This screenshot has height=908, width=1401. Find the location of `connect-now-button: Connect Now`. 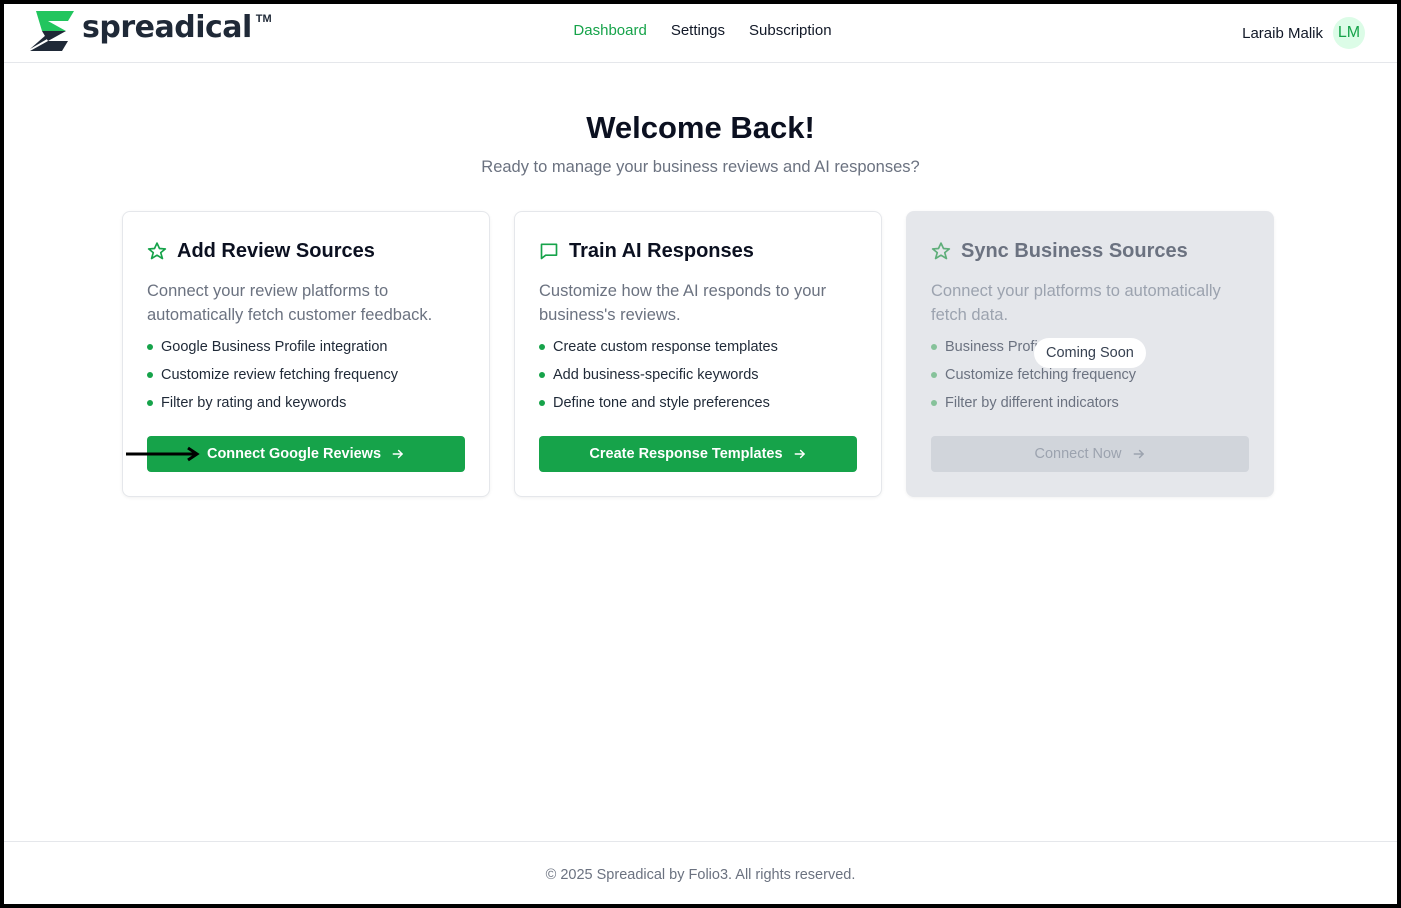

connect-now-button: Connect Now is located at coordinates (1090, 454).